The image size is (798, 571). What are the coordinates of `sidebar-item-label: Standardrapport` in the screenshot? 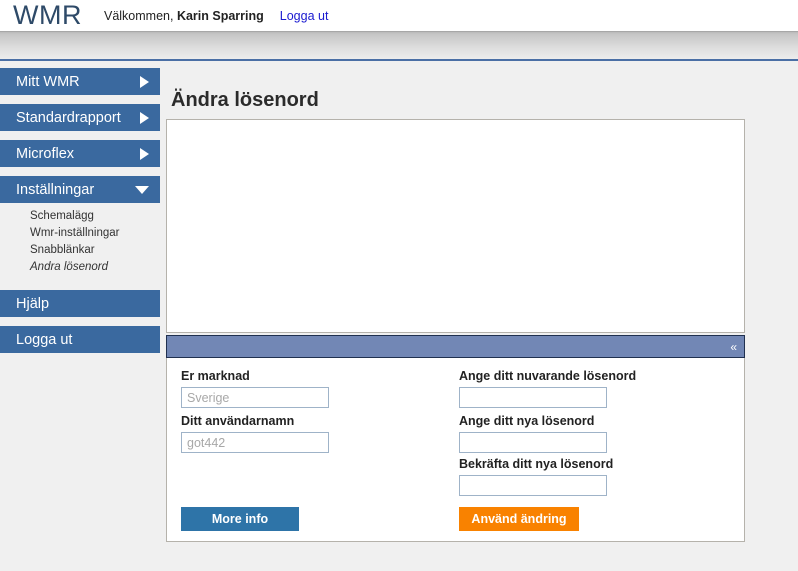 It's located at (68, 117).